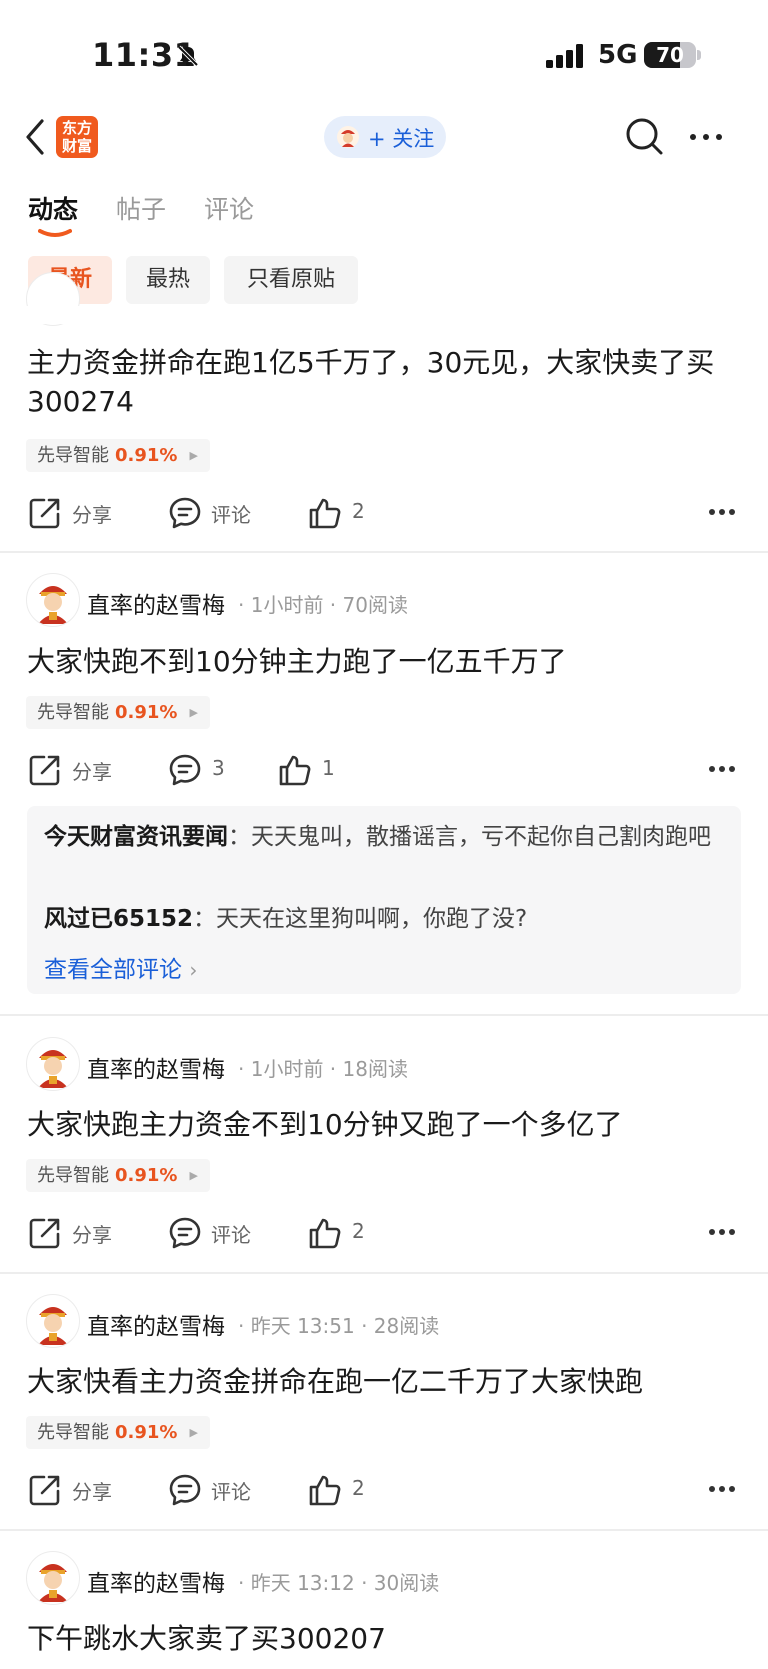  What do you see at coordinates (401, 139) in the screenshot?
I see `follow-label: + 关注` at bounding box center [401, 139].